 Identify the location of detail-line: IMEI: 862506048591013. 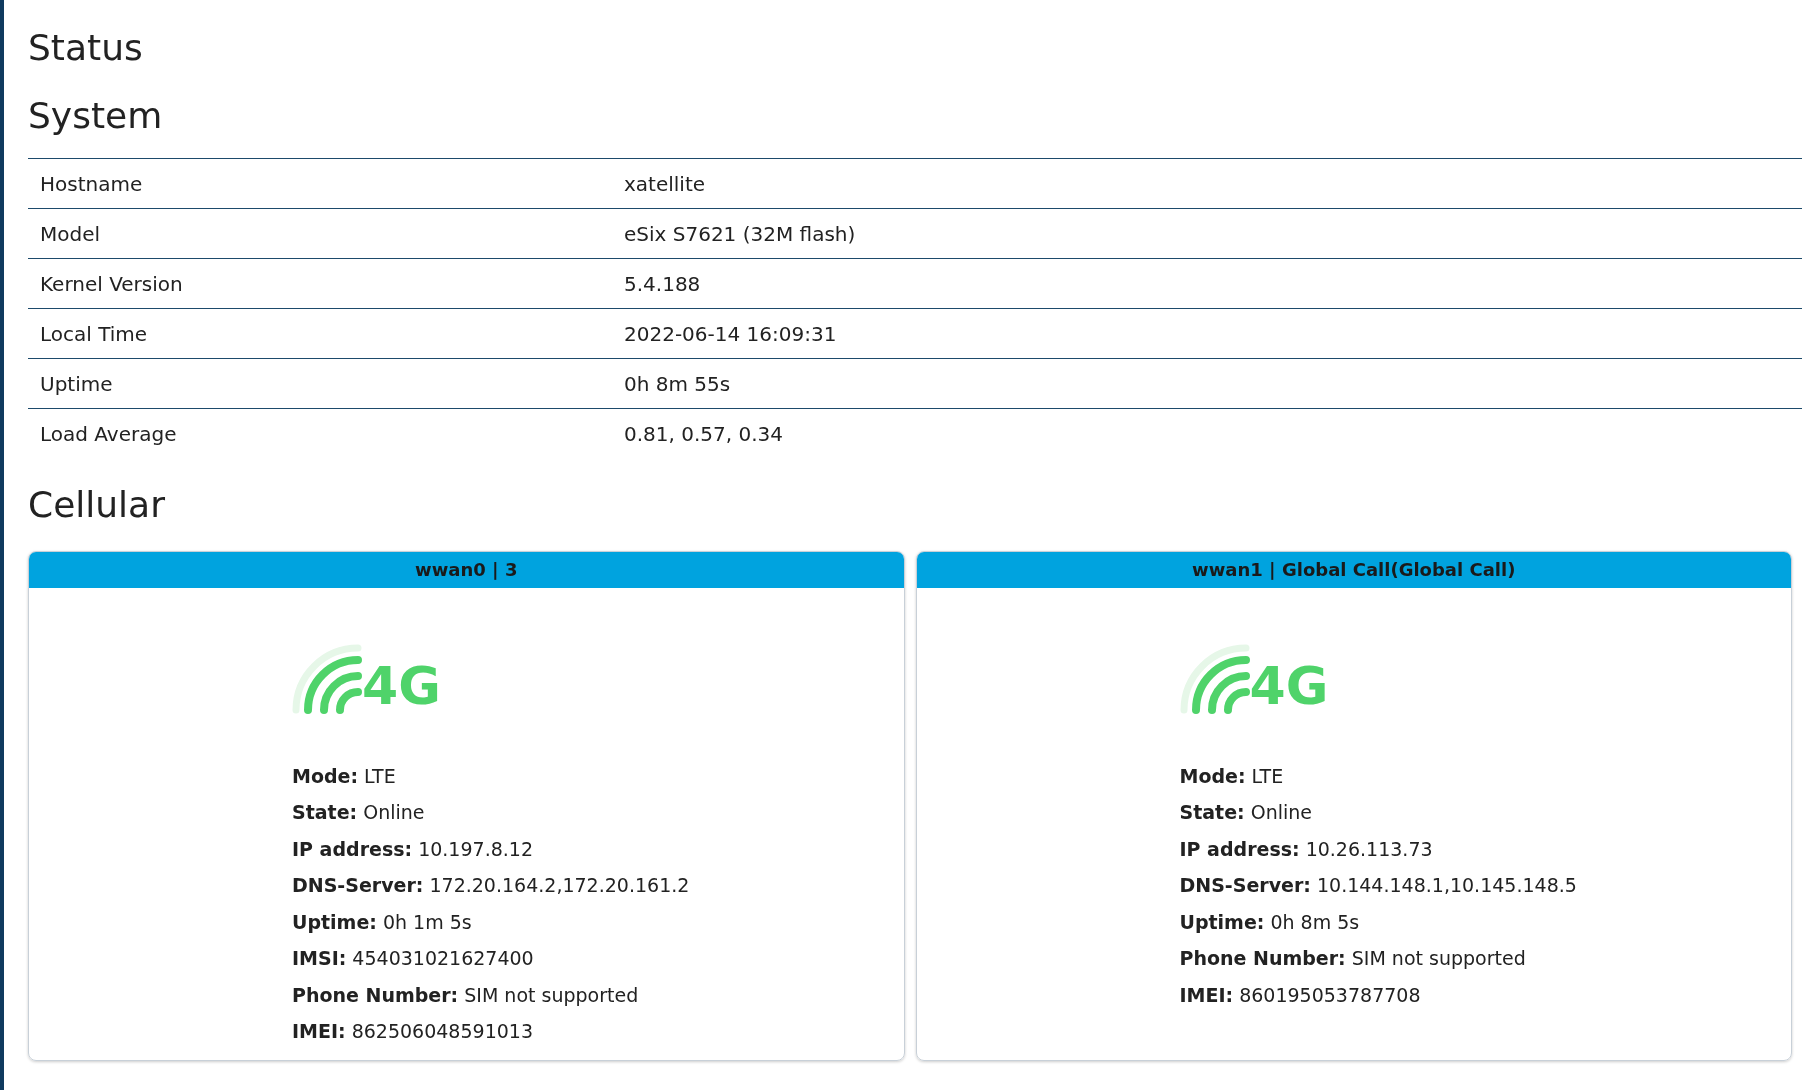
(413, 1031).